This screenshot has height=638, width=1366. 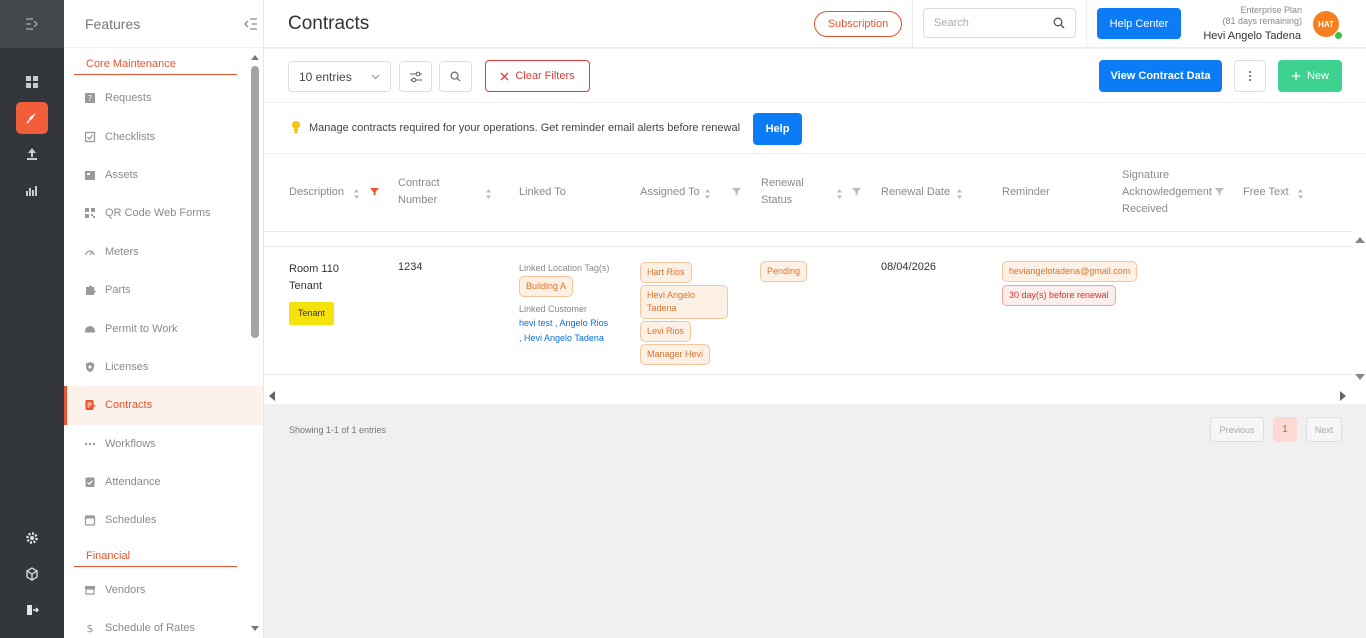 What do you see at coordinates (163, 213) in the screenshot?
I see `sidebar-item-qr-code-web-forms: QR Code Web Forms` at bounding box center [163, 213].